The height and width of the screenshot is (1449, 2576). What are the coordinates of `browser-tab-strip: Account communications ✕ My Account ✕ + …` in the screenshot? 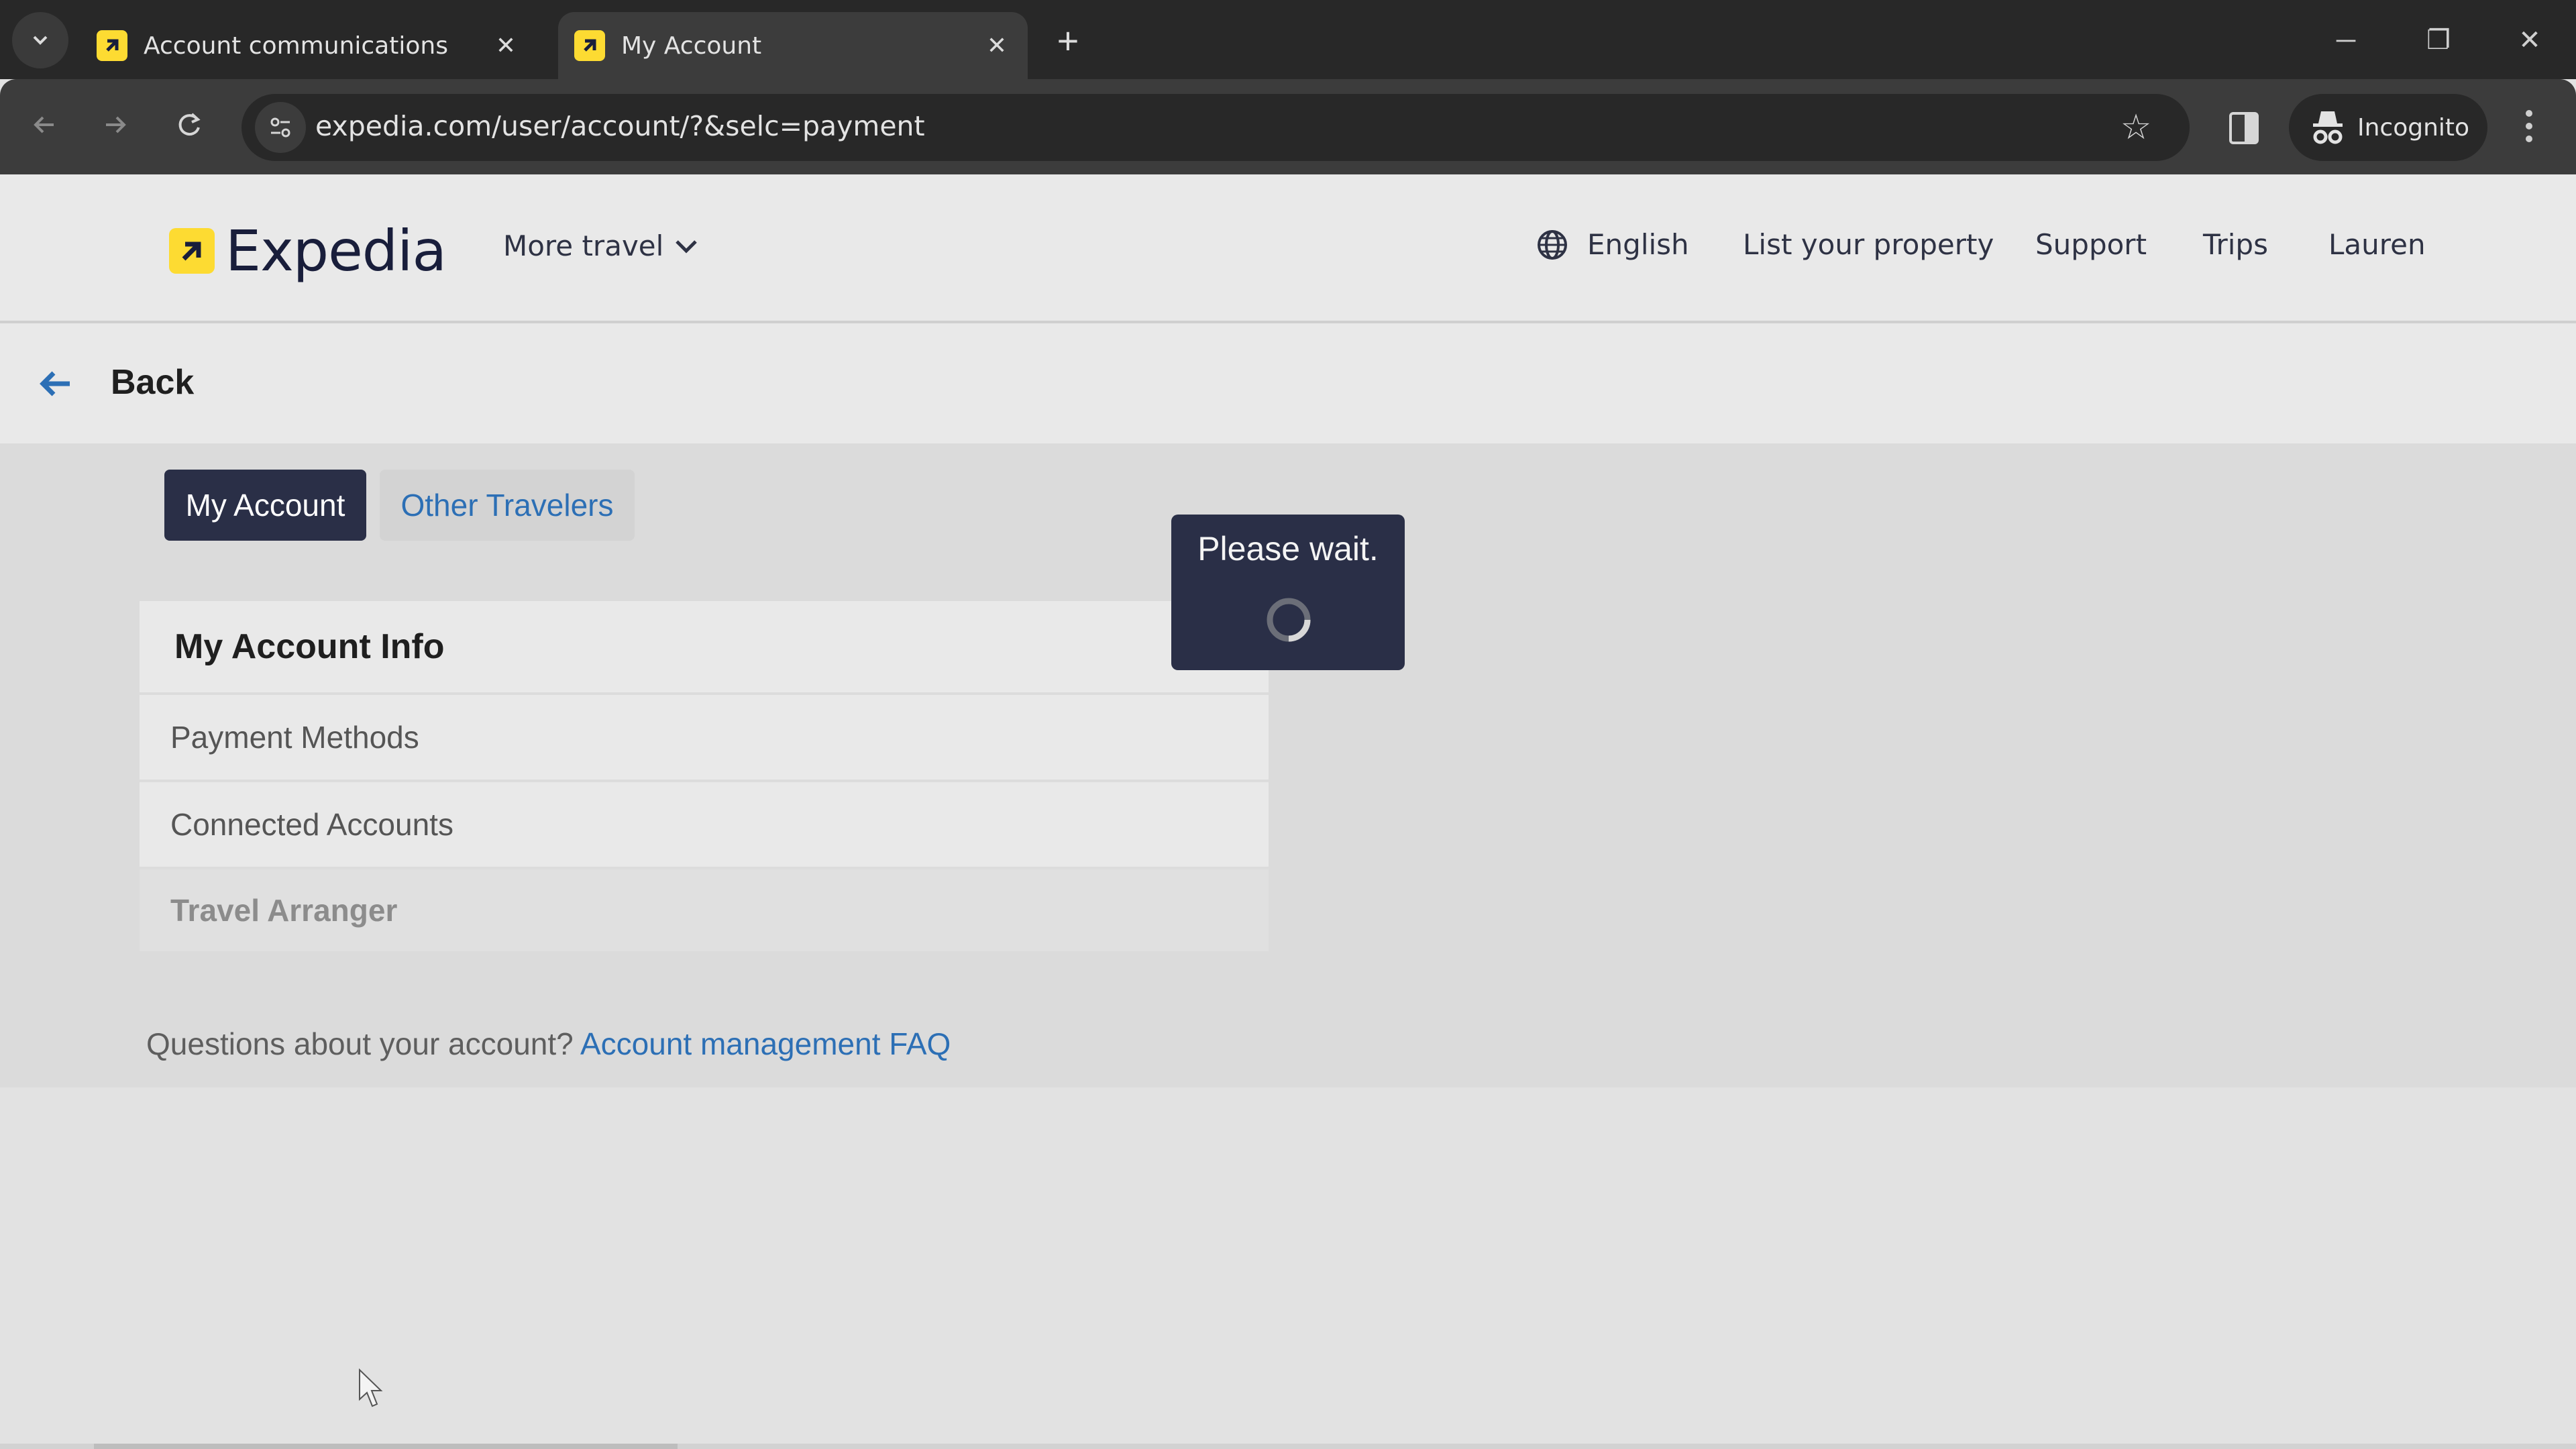 It's located at (1288, 39).